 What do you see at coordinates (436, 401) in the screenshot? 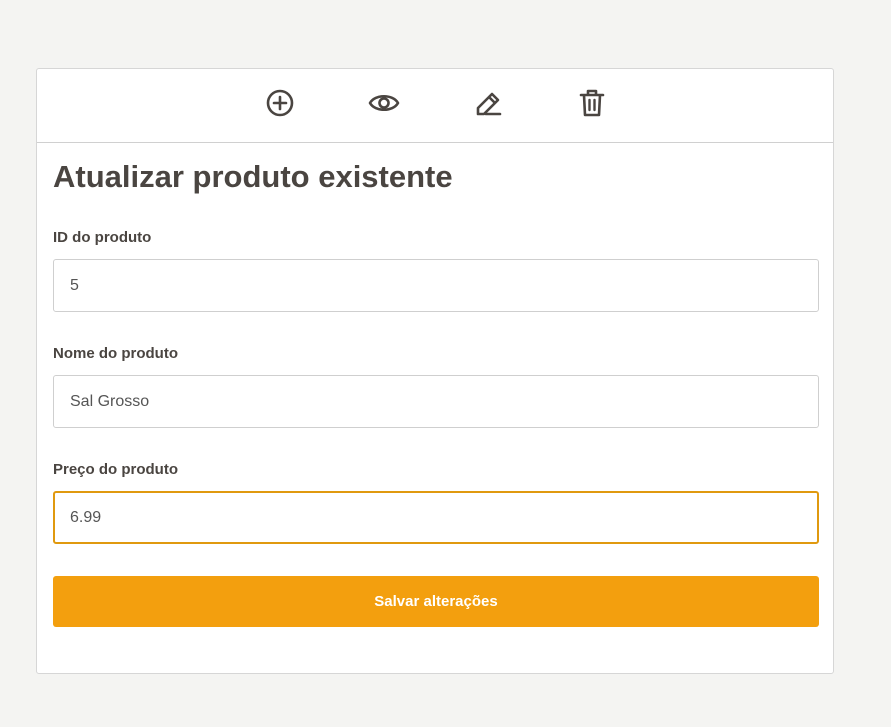
I see `product-name-input` at bounding box center [436, 401].